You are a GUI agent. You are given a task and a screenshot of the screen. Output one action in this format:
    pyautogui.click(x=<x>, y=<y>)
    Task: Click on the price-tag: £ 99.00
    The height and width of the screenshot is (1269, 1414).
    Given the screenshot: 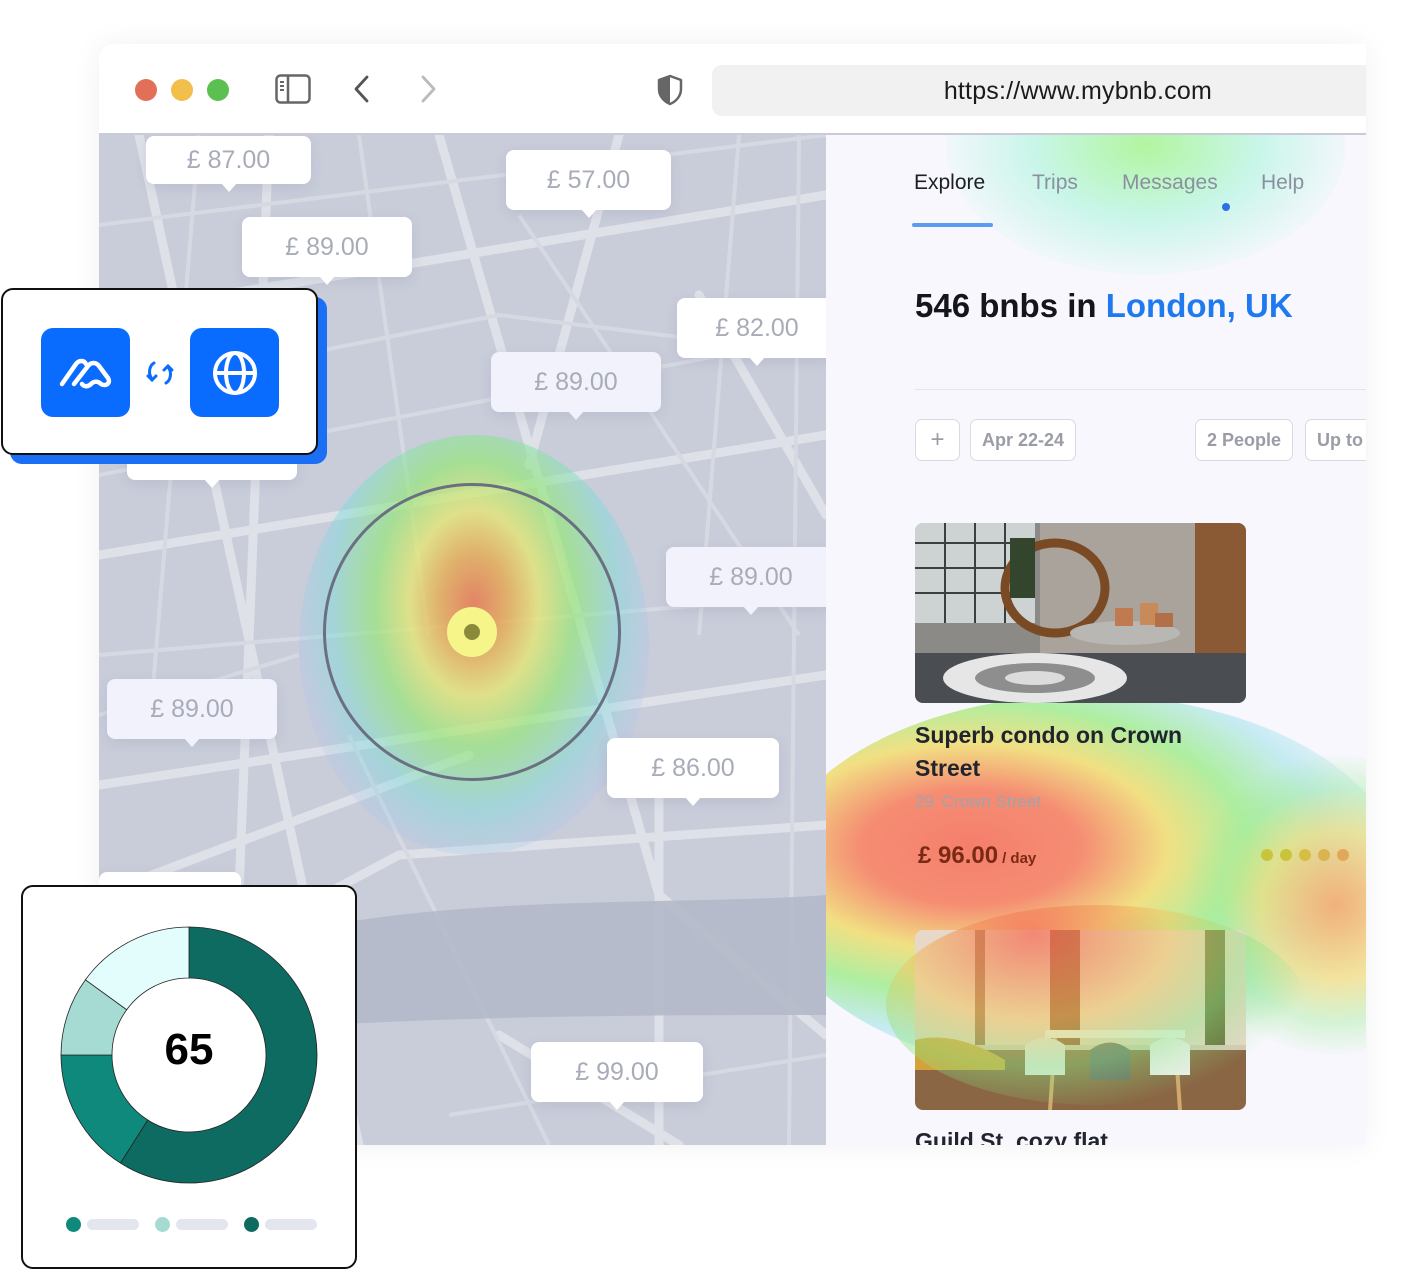 What is the action you would take?
    pyautogui.click(x=617, y=1076)
    